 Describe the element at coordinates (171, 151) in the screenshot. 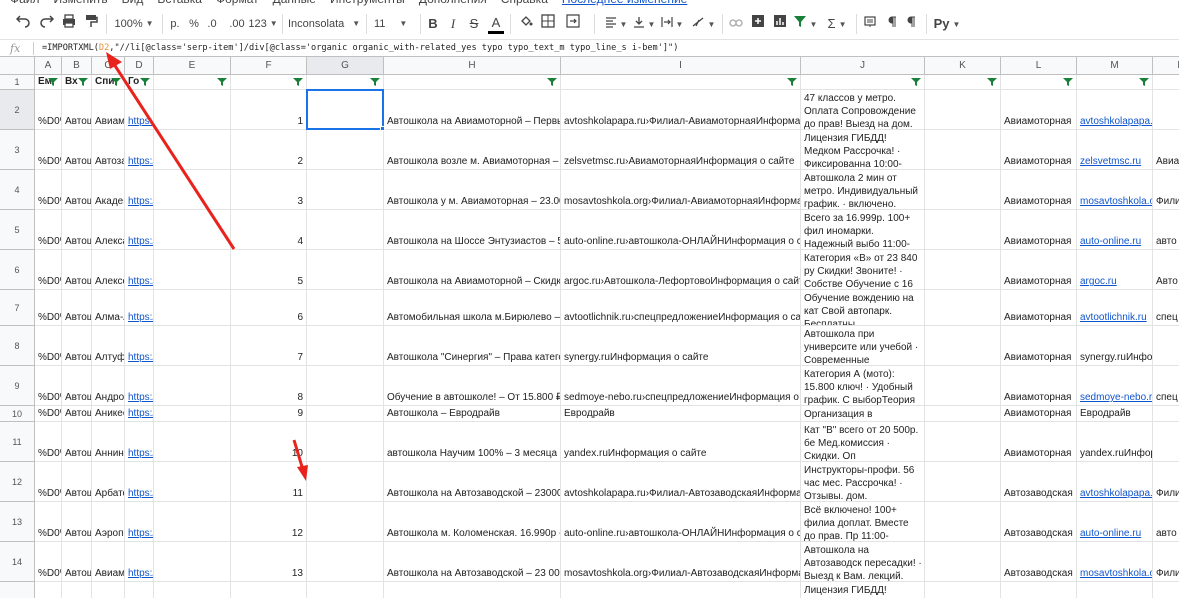

I see `arrow-to-formula-ref` at that location.